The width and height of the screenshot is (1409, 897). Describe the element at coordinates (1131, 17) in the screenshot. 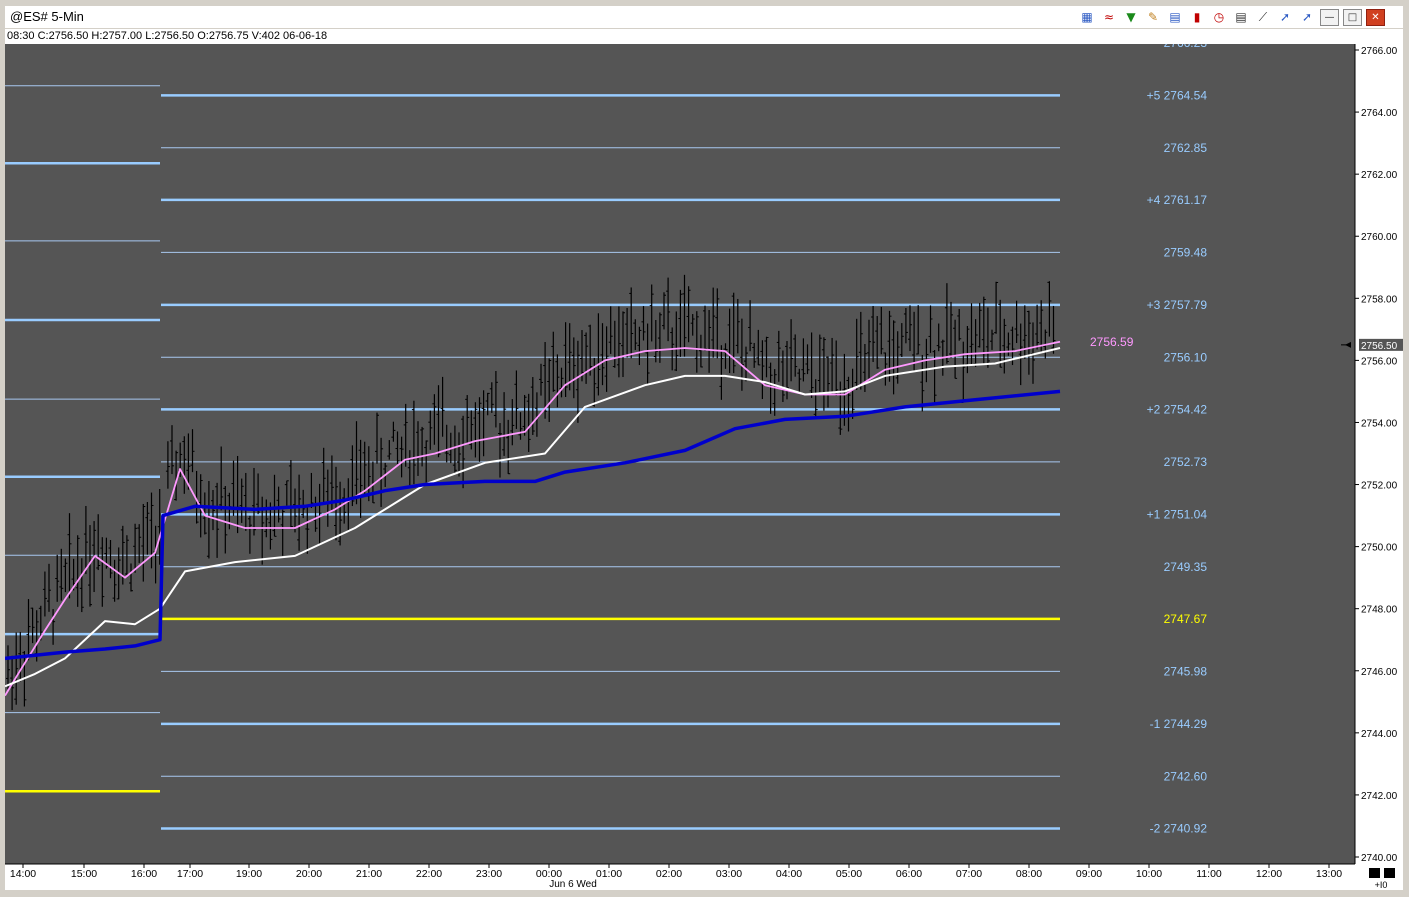

I see `strategies-icon: ▼` at that location.